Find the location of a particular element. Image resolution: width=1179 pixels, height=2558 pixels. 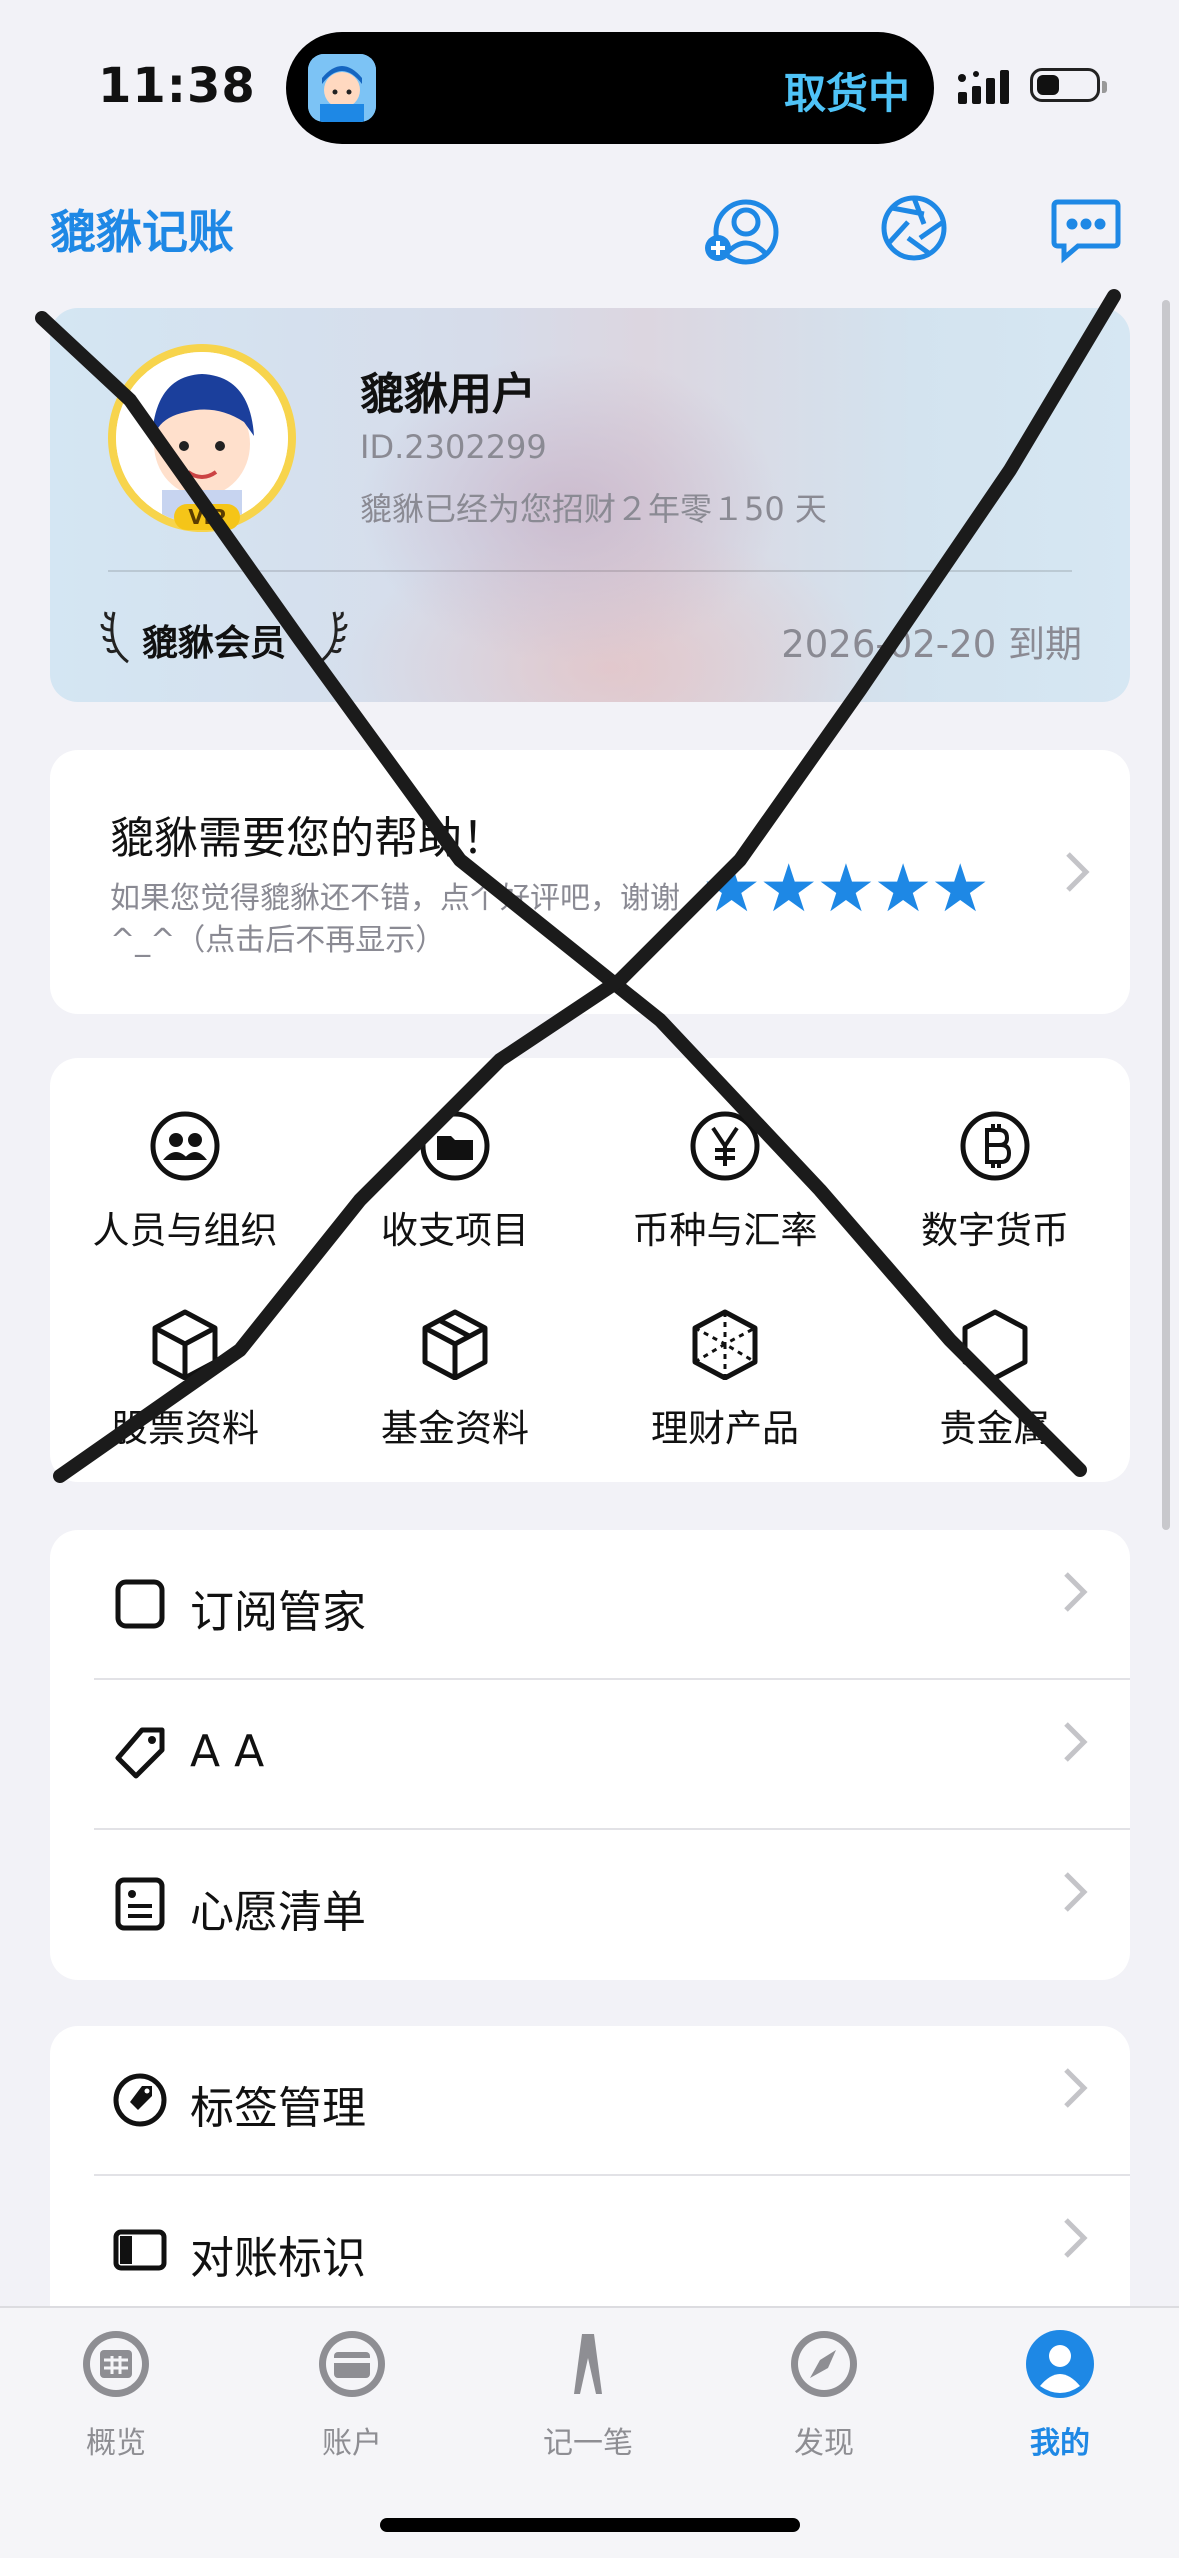

grid-label: 币种与汇率 is located at coordinates (725, 1230).